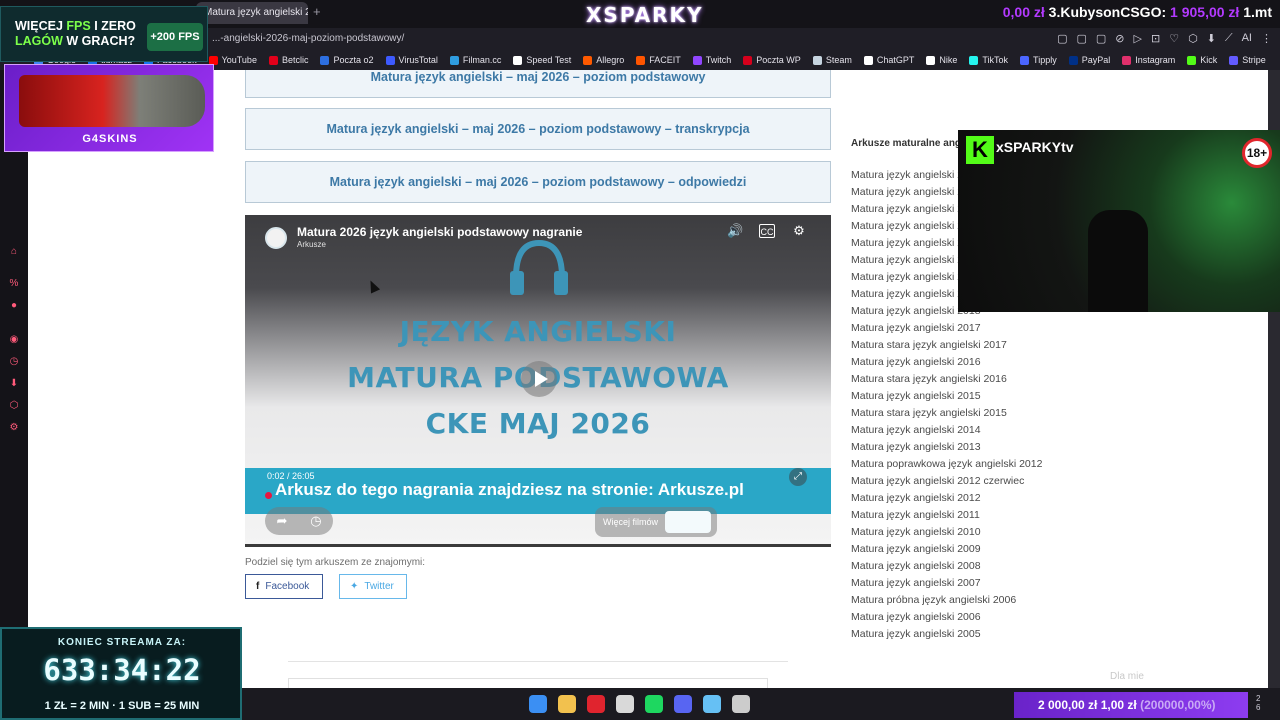 The width and height of the screenshot is (1280, 720). I want to click on new-tab-icon: +, so click(317, 11).